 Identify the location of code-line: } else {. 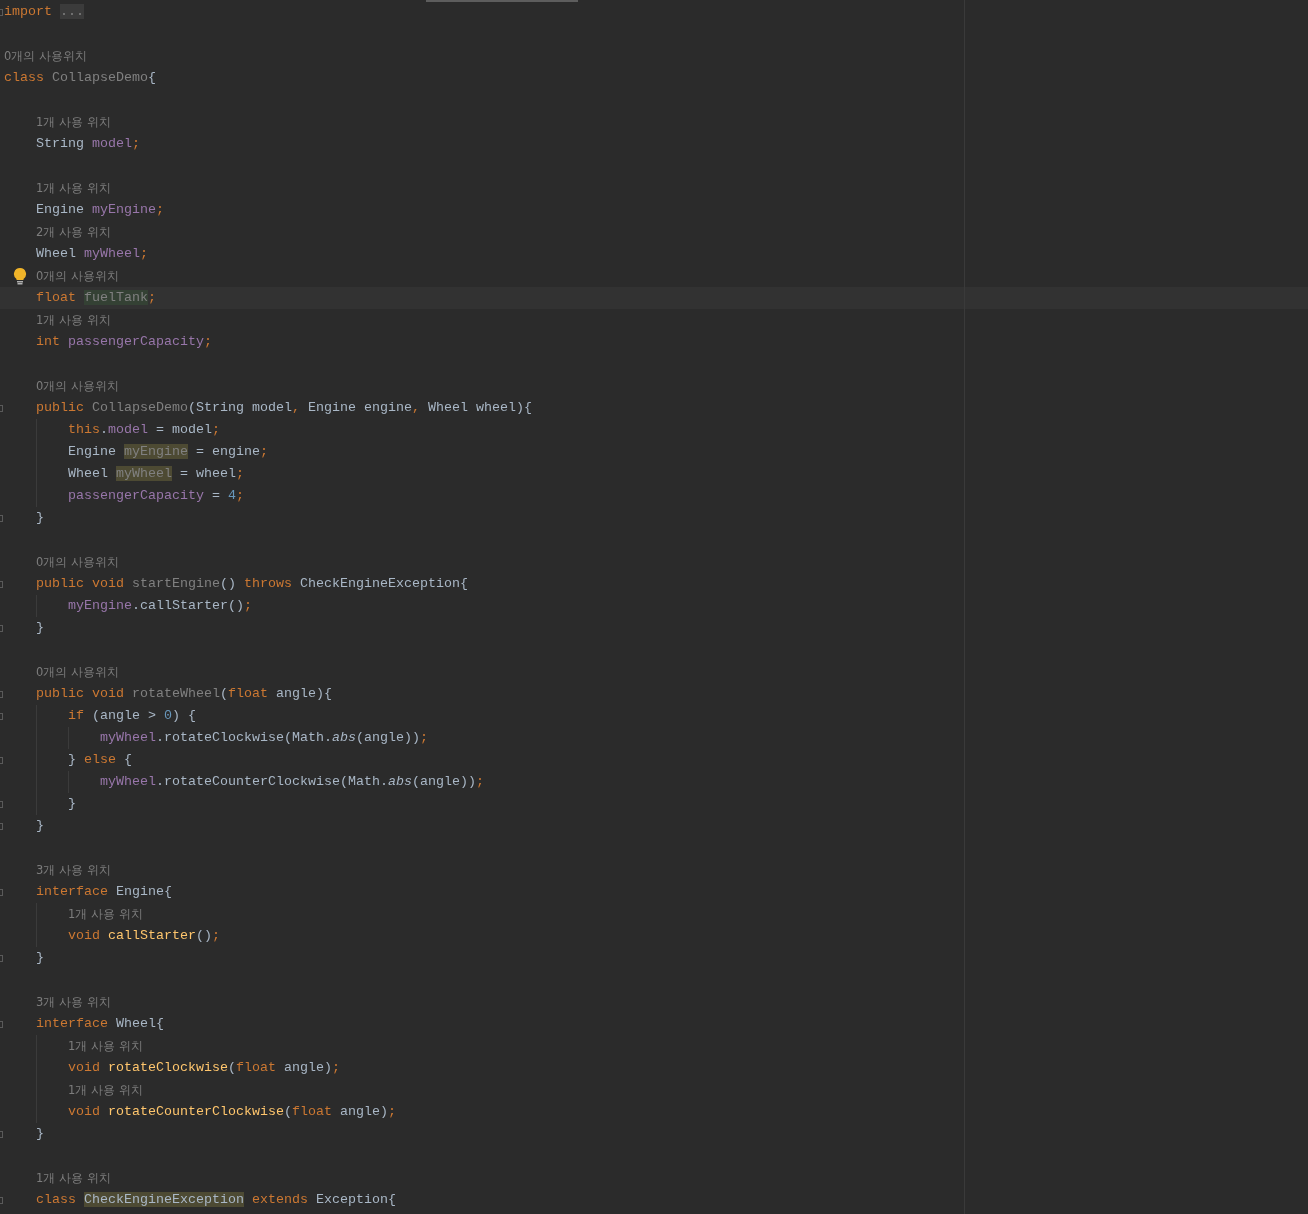
(100, 760).